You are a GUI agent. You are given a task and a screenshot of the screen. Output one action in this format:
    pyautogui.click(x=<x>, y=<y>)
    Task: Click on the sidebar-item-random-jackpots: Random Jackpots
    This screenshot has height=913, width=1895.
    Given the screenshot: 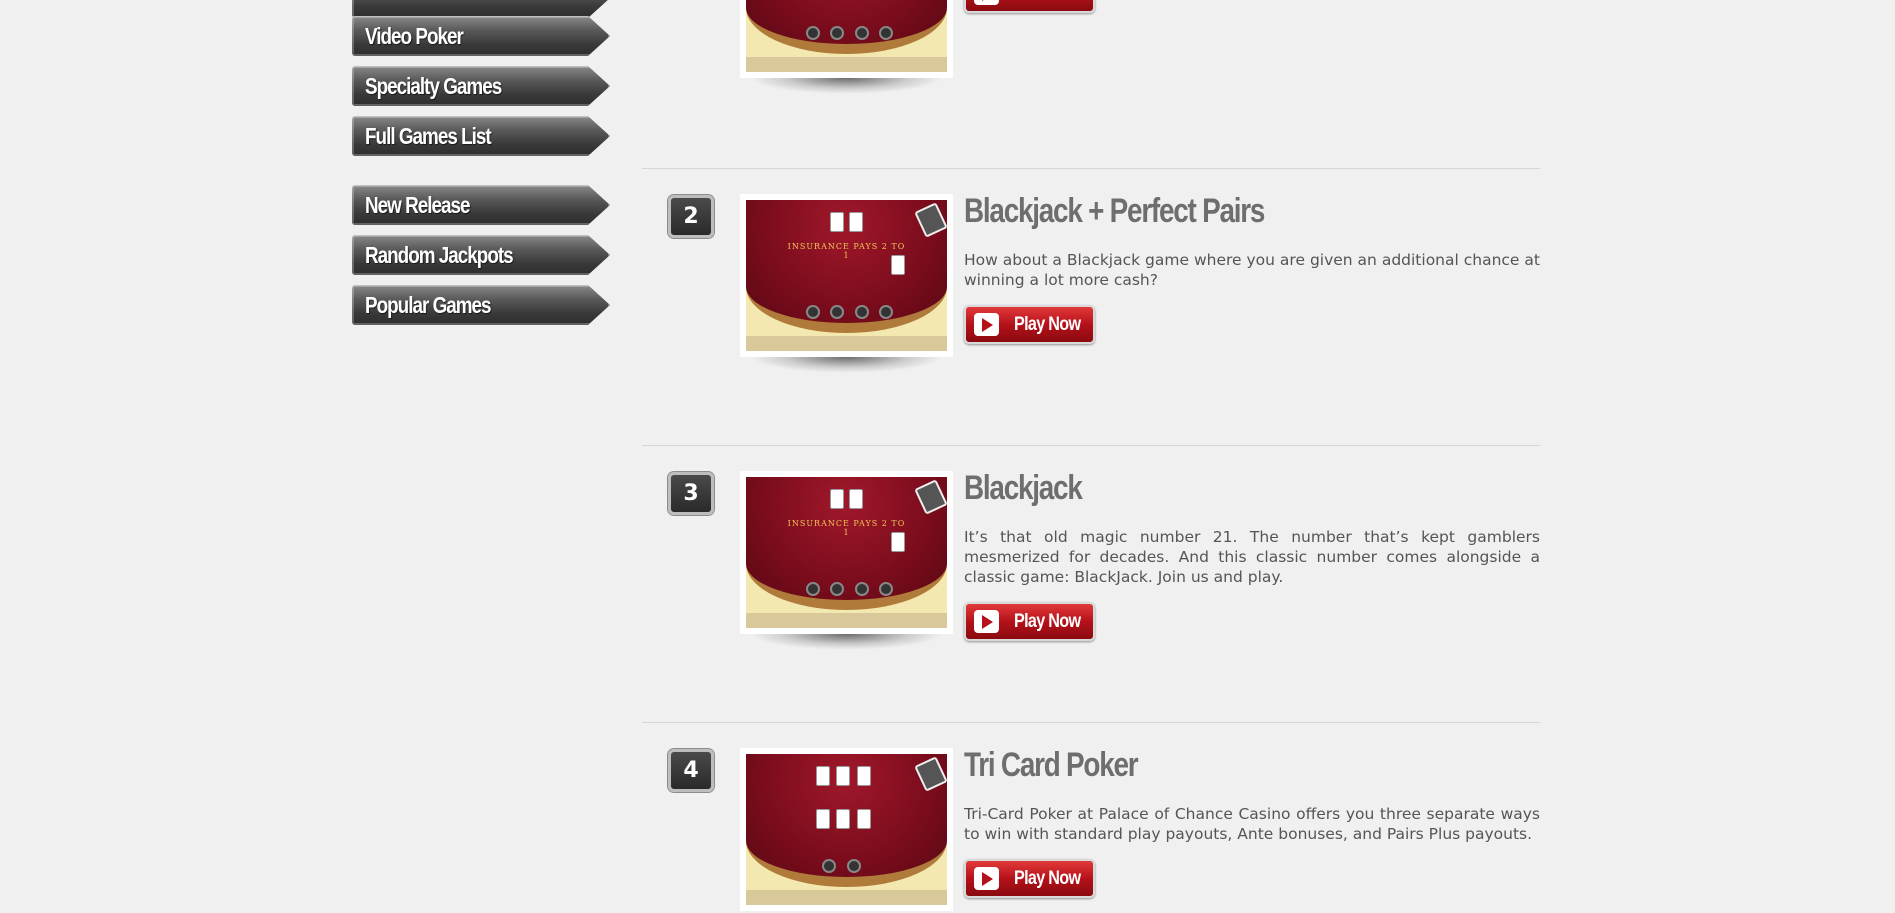 What is the action you would take?
    pyautogui.click(x=481, y=255)
    